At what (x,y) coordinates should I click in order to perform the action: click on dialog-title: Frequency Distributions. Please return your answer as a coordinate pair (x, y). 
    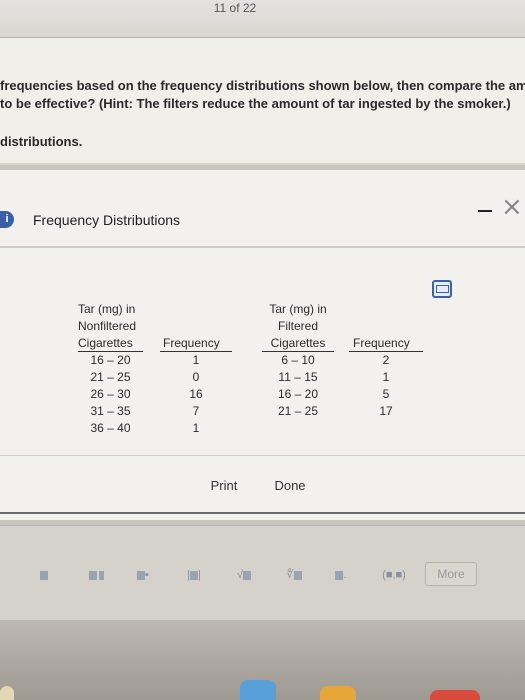
    Looking at the image, I should click on (107, 220).